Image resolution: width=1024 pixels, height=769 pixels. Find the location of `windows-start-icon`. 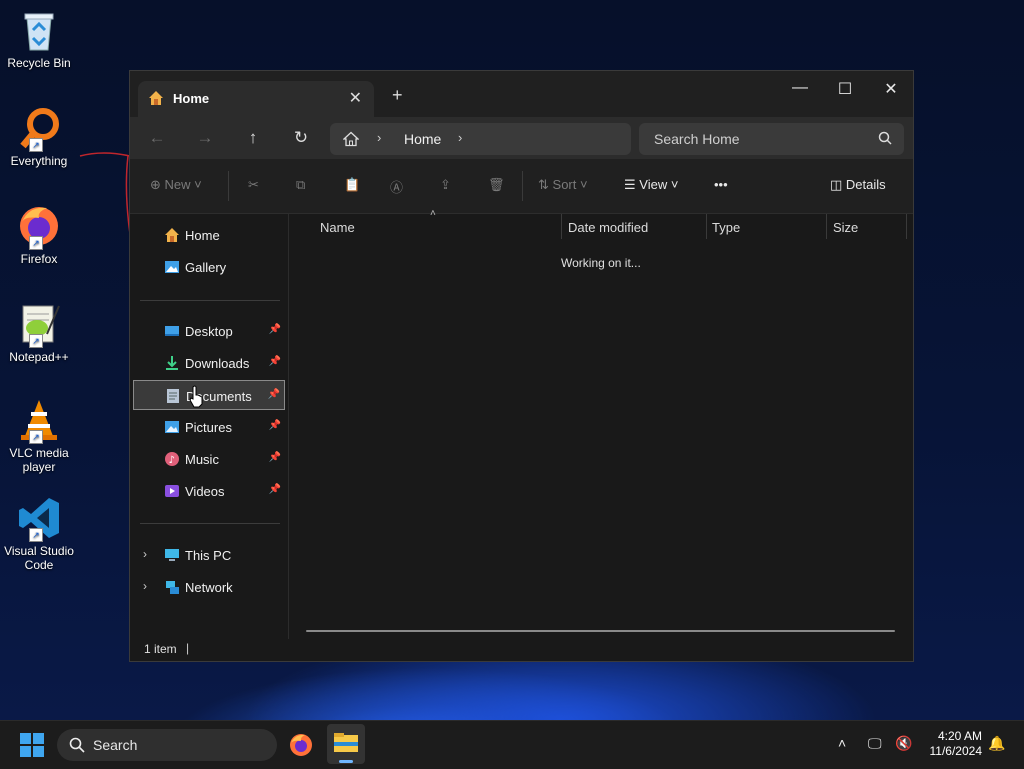

windows-start-icon is located at coordinates (32, 747).